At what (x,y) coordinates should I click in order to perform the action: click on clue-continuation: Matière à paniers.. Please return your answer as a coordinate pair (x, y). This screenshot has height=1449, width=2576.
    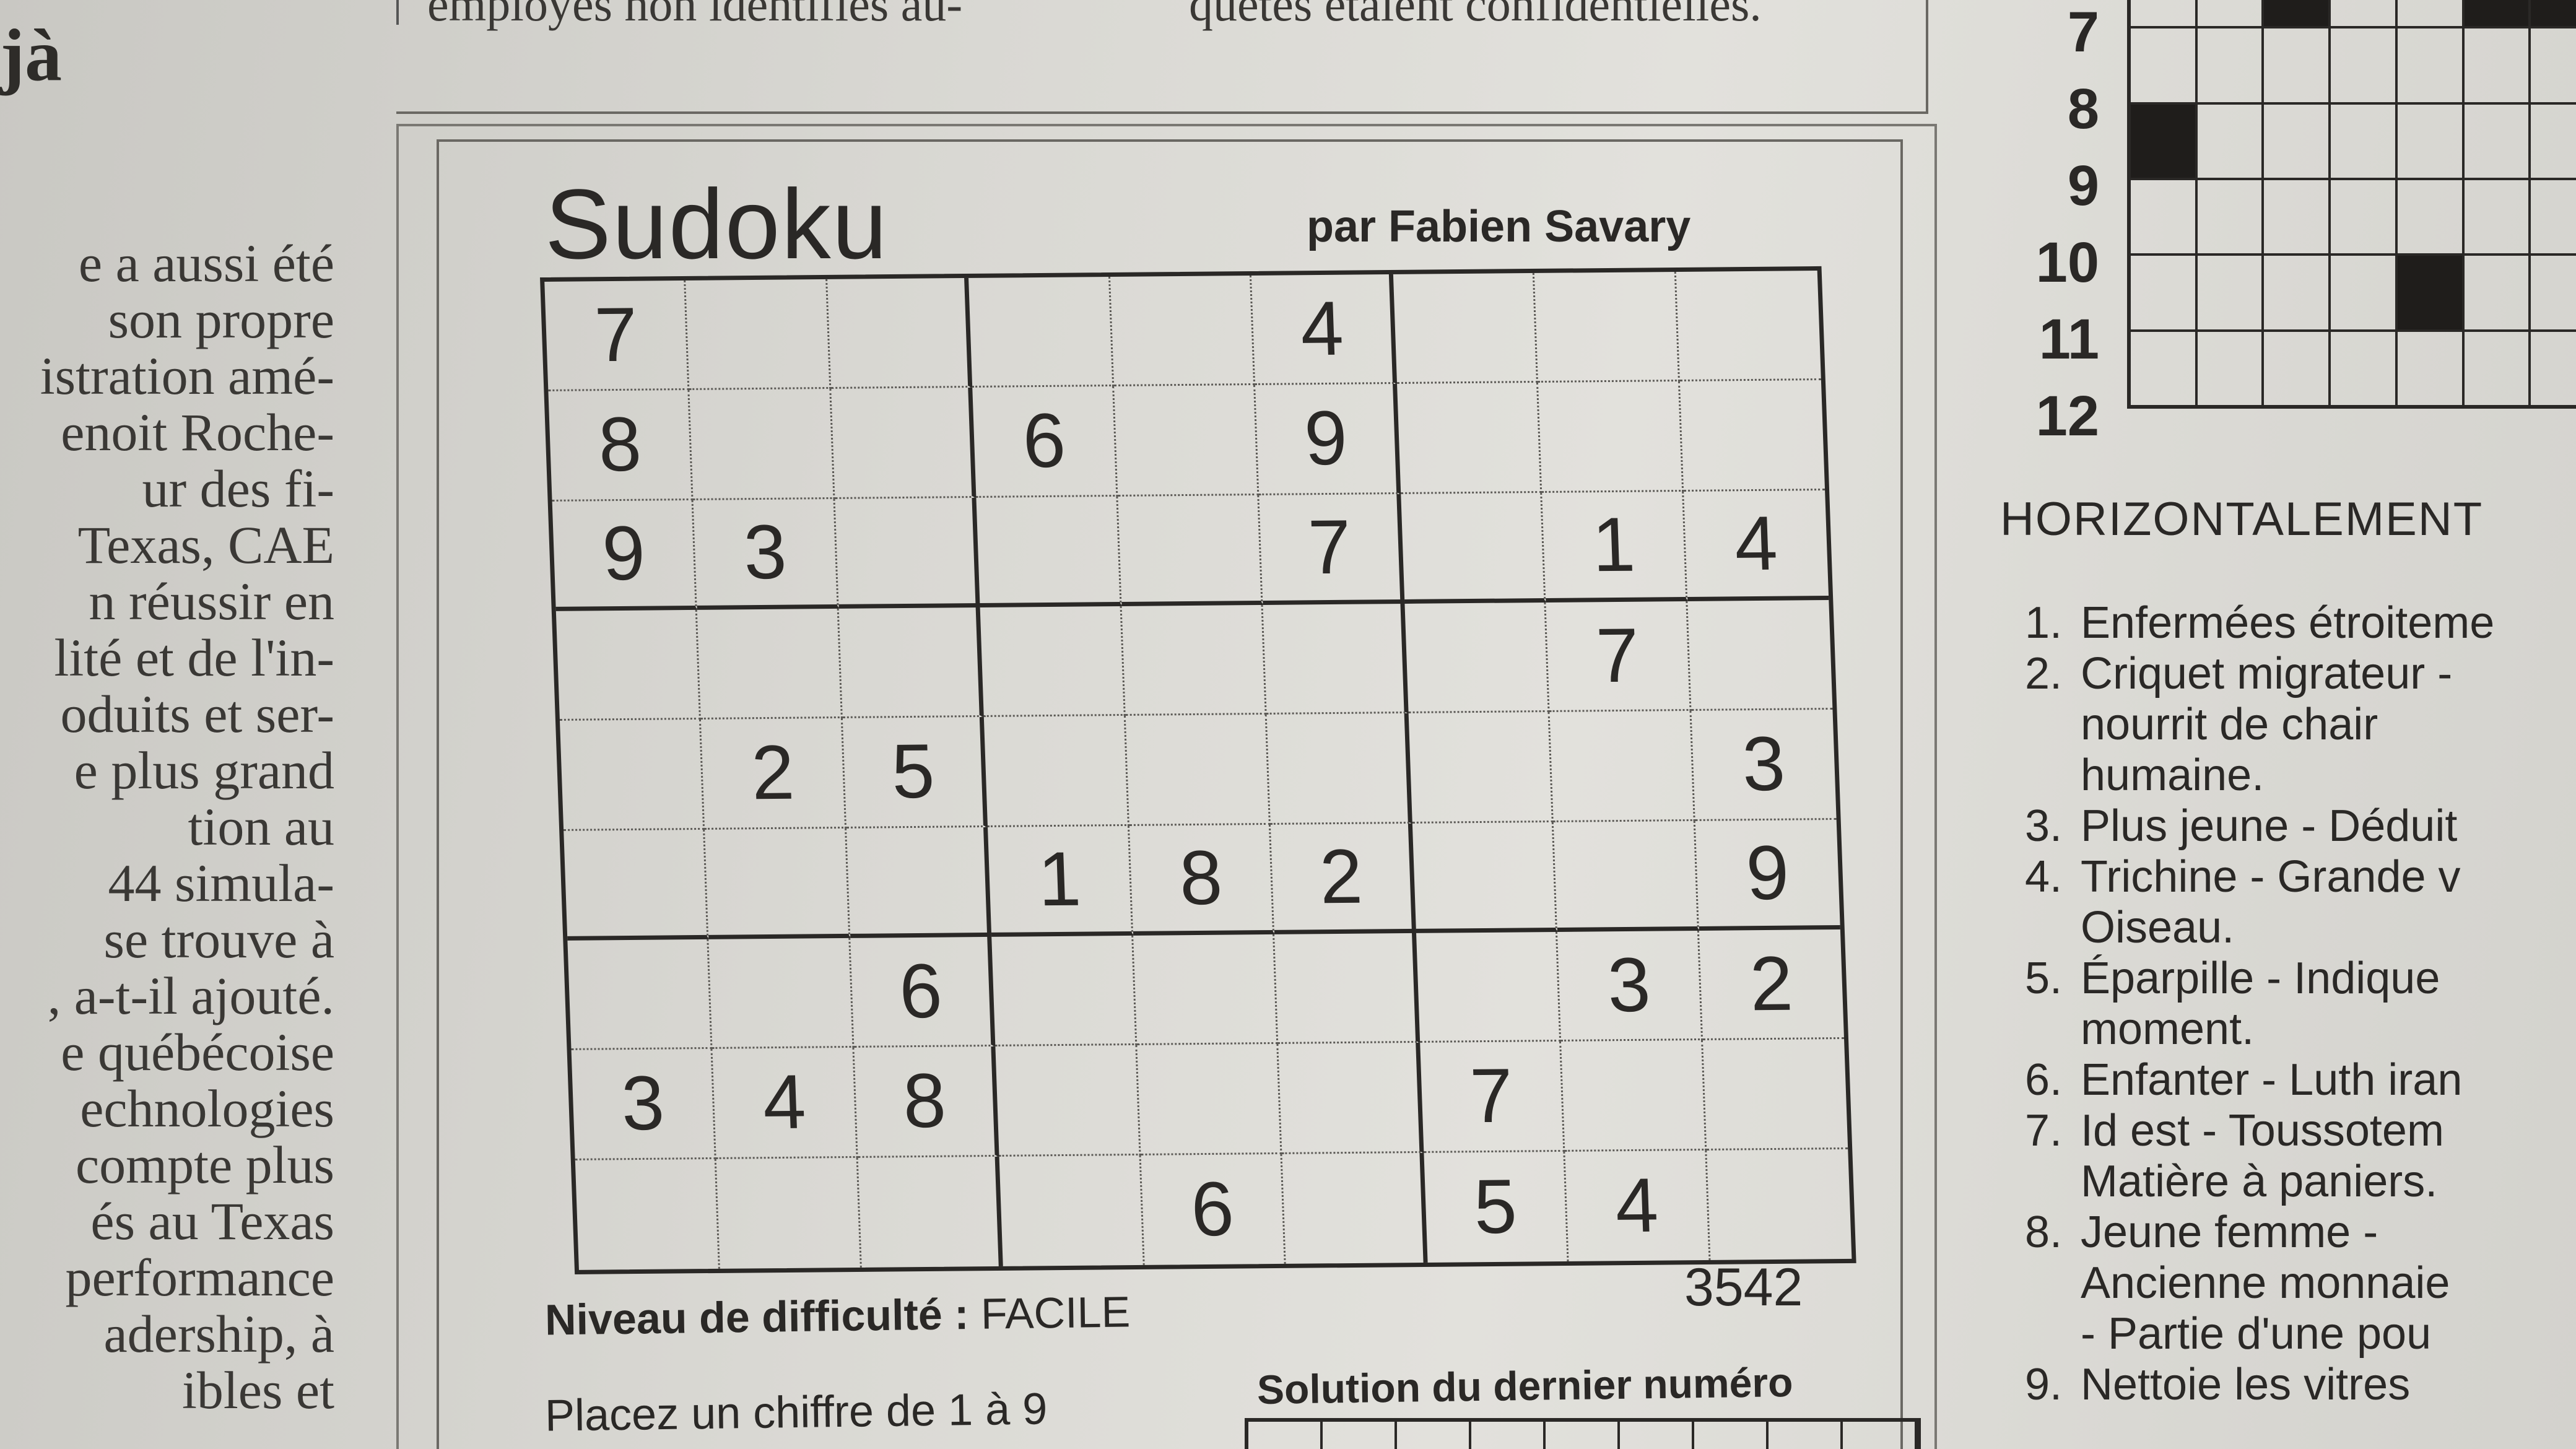
    Looking at the image, I should click on (2259, 1181).